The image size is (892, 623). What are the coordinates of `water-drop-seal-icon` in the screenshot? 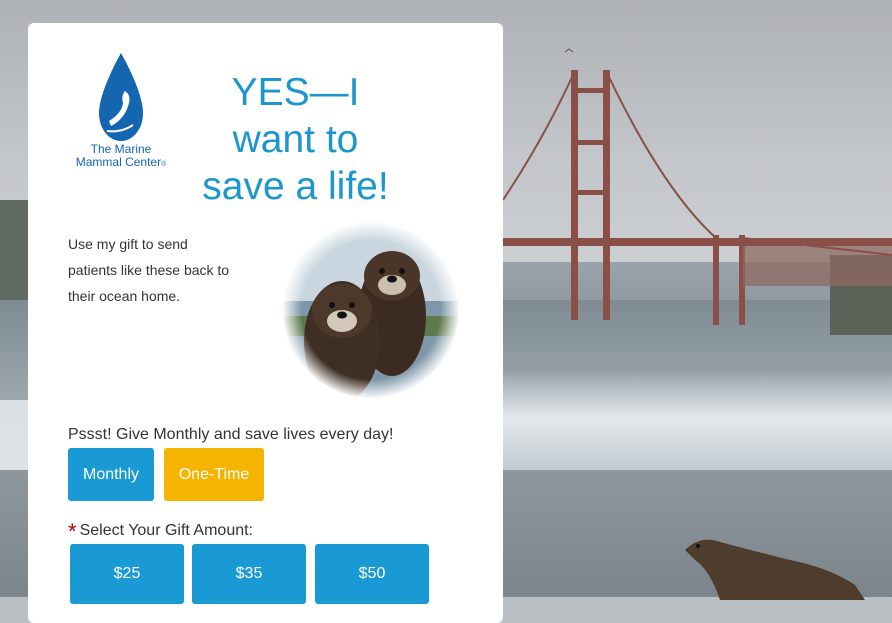 It's located at (121, 97).